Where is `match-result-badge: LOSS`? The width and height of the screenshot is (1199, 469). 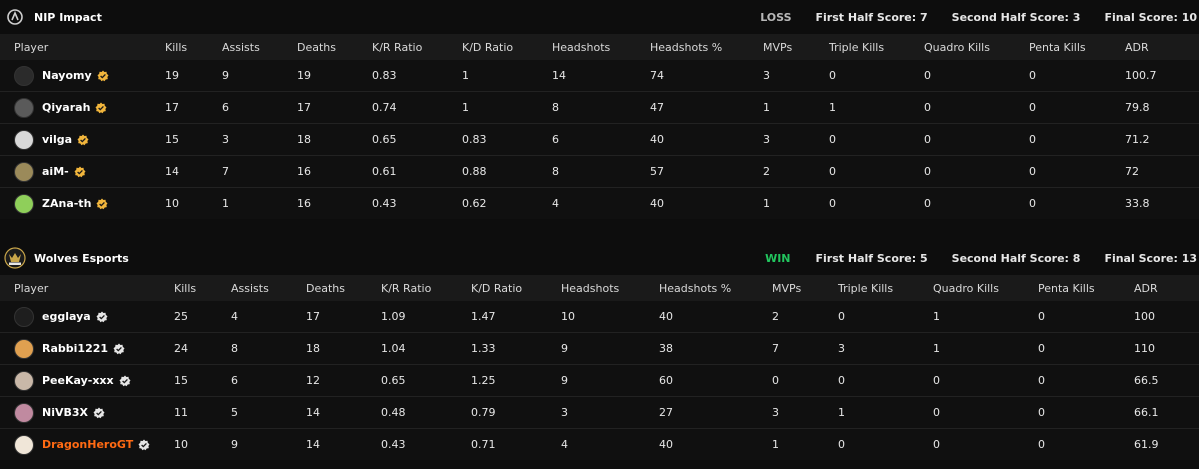
match-result-badge: LOSS is located at coordinates (776, 17).